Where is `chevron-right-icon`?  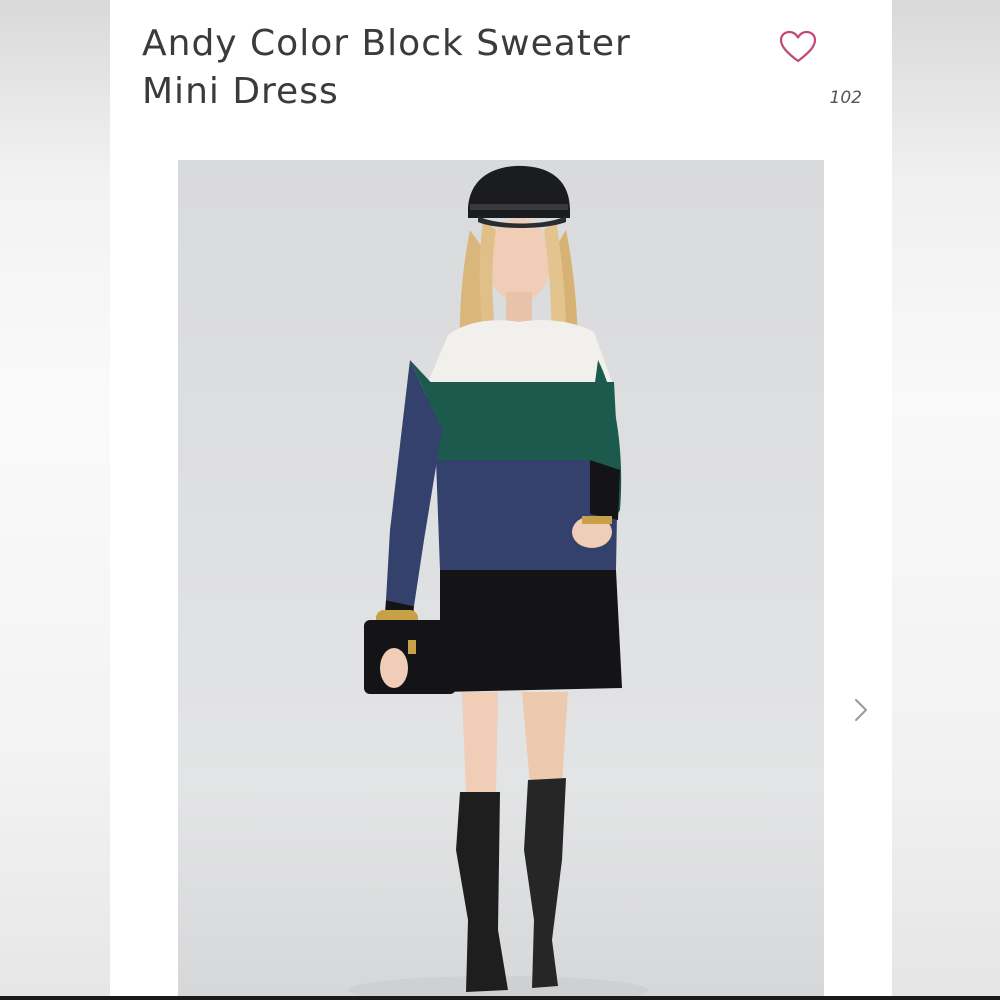 chevron-right-icon is located at coordinates (861, 710).